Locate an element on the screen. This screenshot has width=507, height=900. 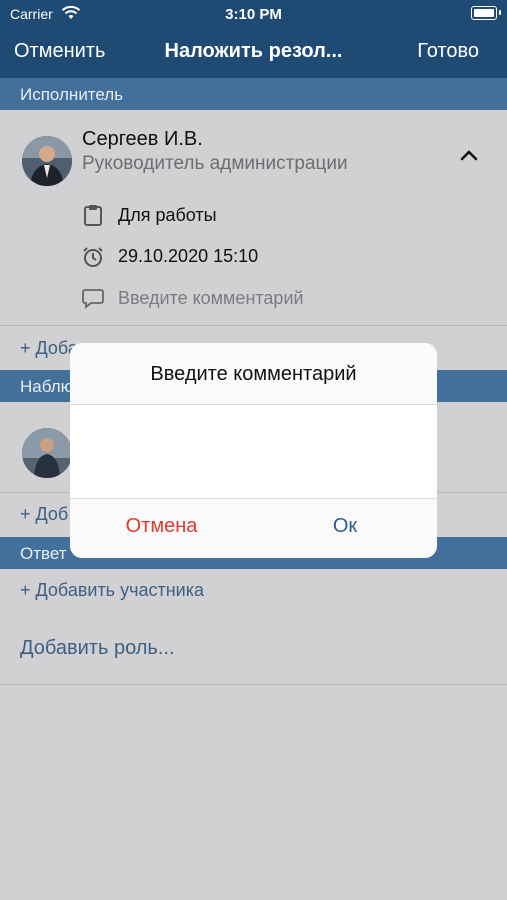
executor-name: Сергеев И.В. is located at coordinates (142, 139).